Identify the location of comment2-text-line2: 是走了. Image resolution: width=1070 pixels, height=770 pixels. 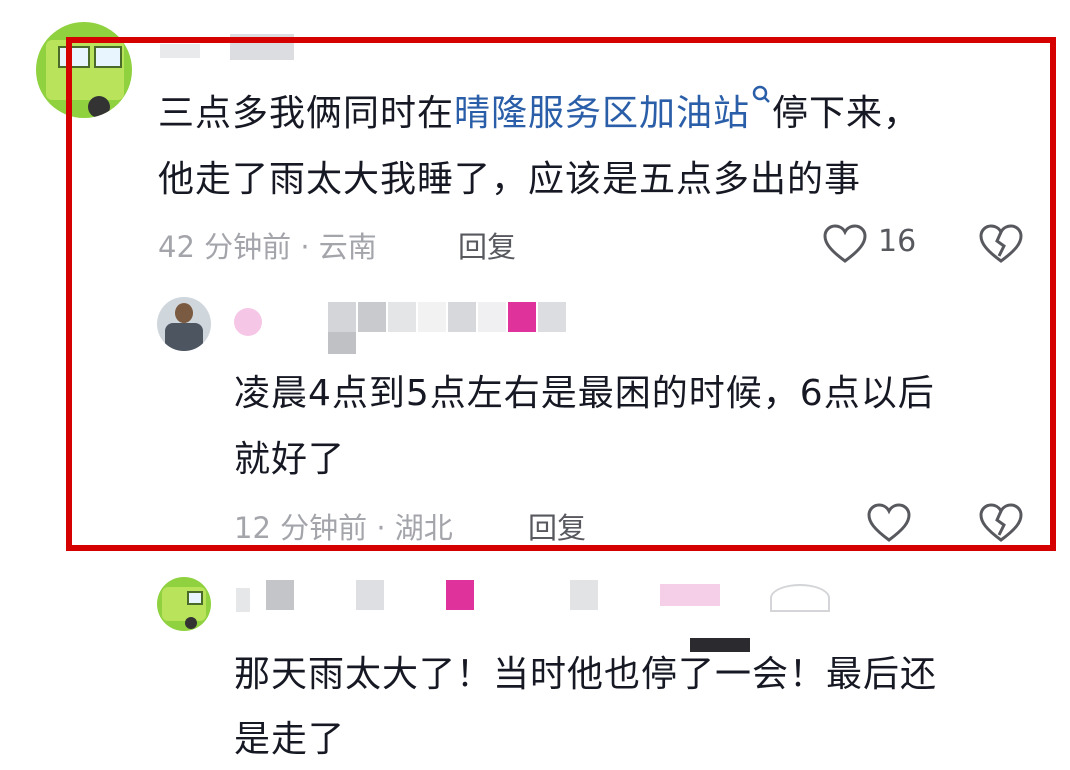
(290, 739).